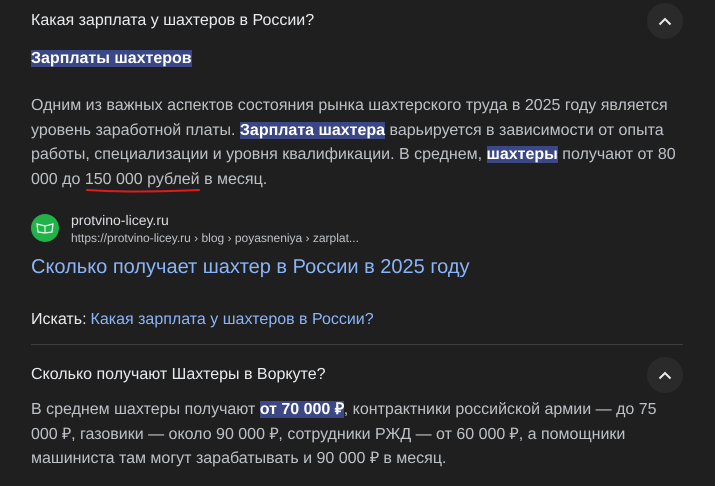 Image resolution: width=715 pixels, height=486 pixels. I want to click on question-heading: Сколько получают Шахтеры в Воркуте?, so click(178, 375).